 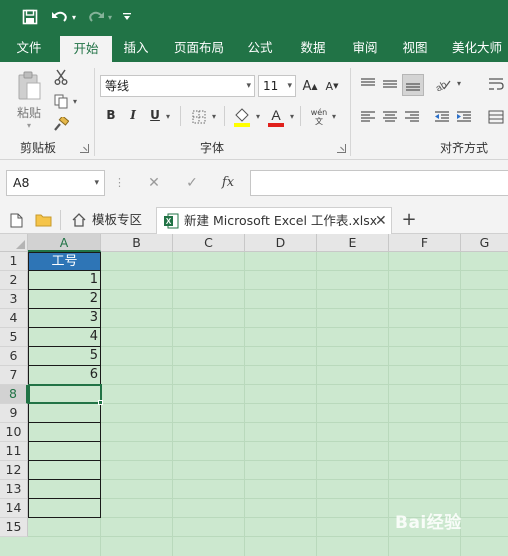 What do you see at coordinates (341, 148) in the screenshot?
I see `font-launcher-icon` at bounding box center [341, 148].